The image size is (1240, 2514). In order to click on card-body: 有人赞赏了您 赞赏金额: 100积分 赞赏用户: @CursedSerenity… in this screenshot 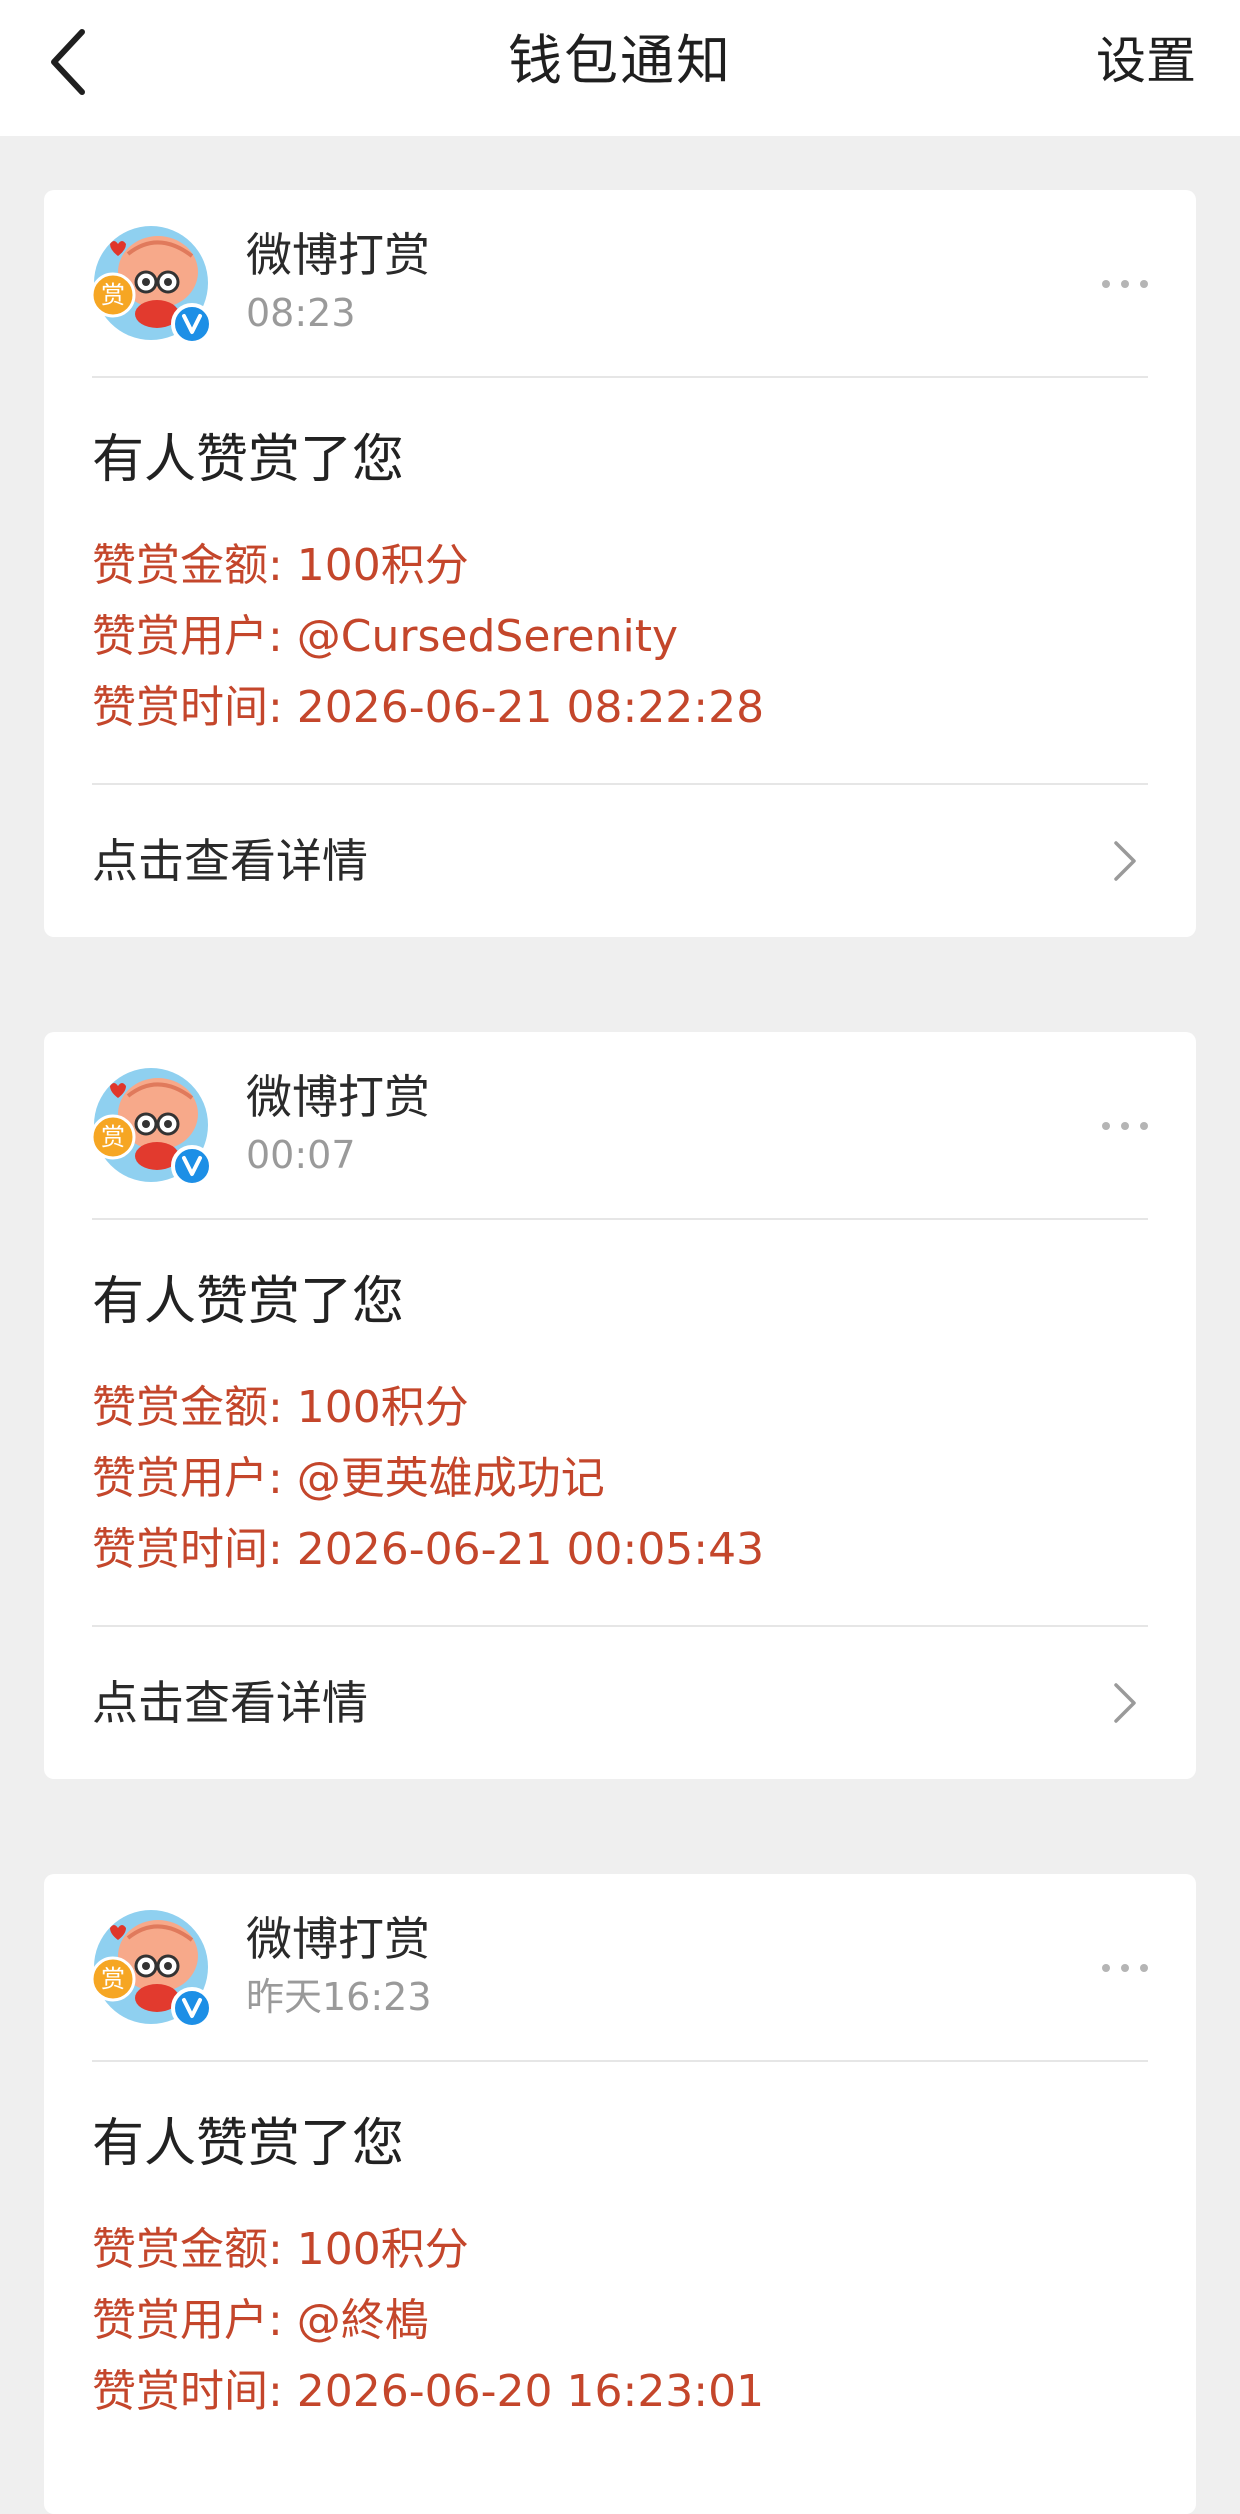, I will do `click(620, 580)`.